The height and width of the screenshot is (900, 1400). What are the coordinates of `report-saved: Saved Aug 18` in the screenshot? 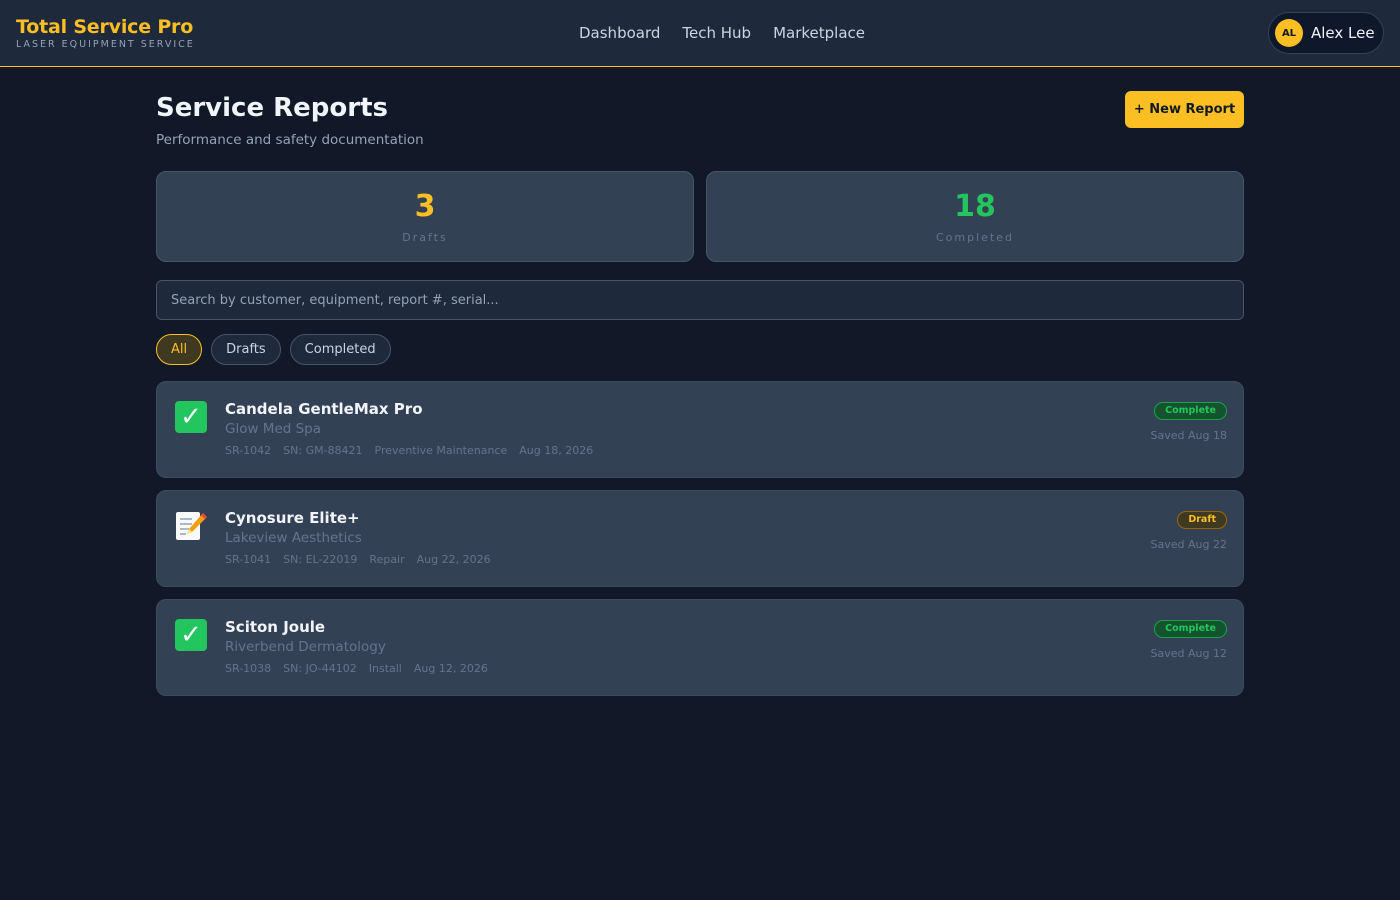 It's located at (1188, 435).